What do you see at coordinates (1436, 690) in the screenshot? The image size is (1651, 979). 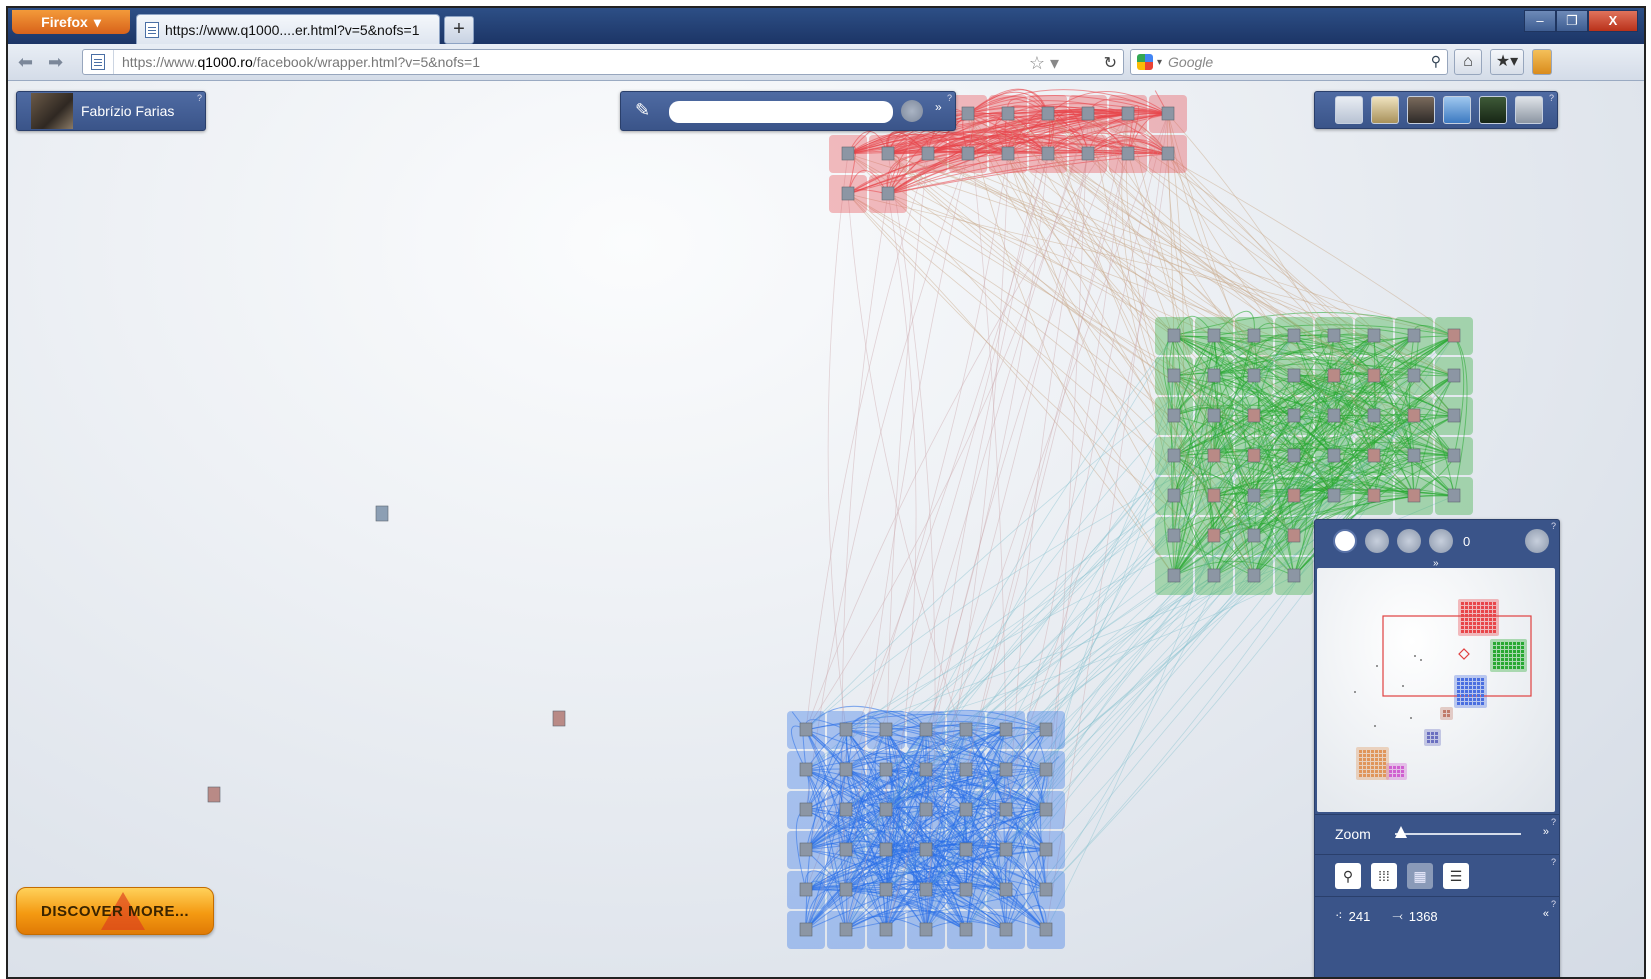 I see `minimap` at bounding box center [1436, 690].